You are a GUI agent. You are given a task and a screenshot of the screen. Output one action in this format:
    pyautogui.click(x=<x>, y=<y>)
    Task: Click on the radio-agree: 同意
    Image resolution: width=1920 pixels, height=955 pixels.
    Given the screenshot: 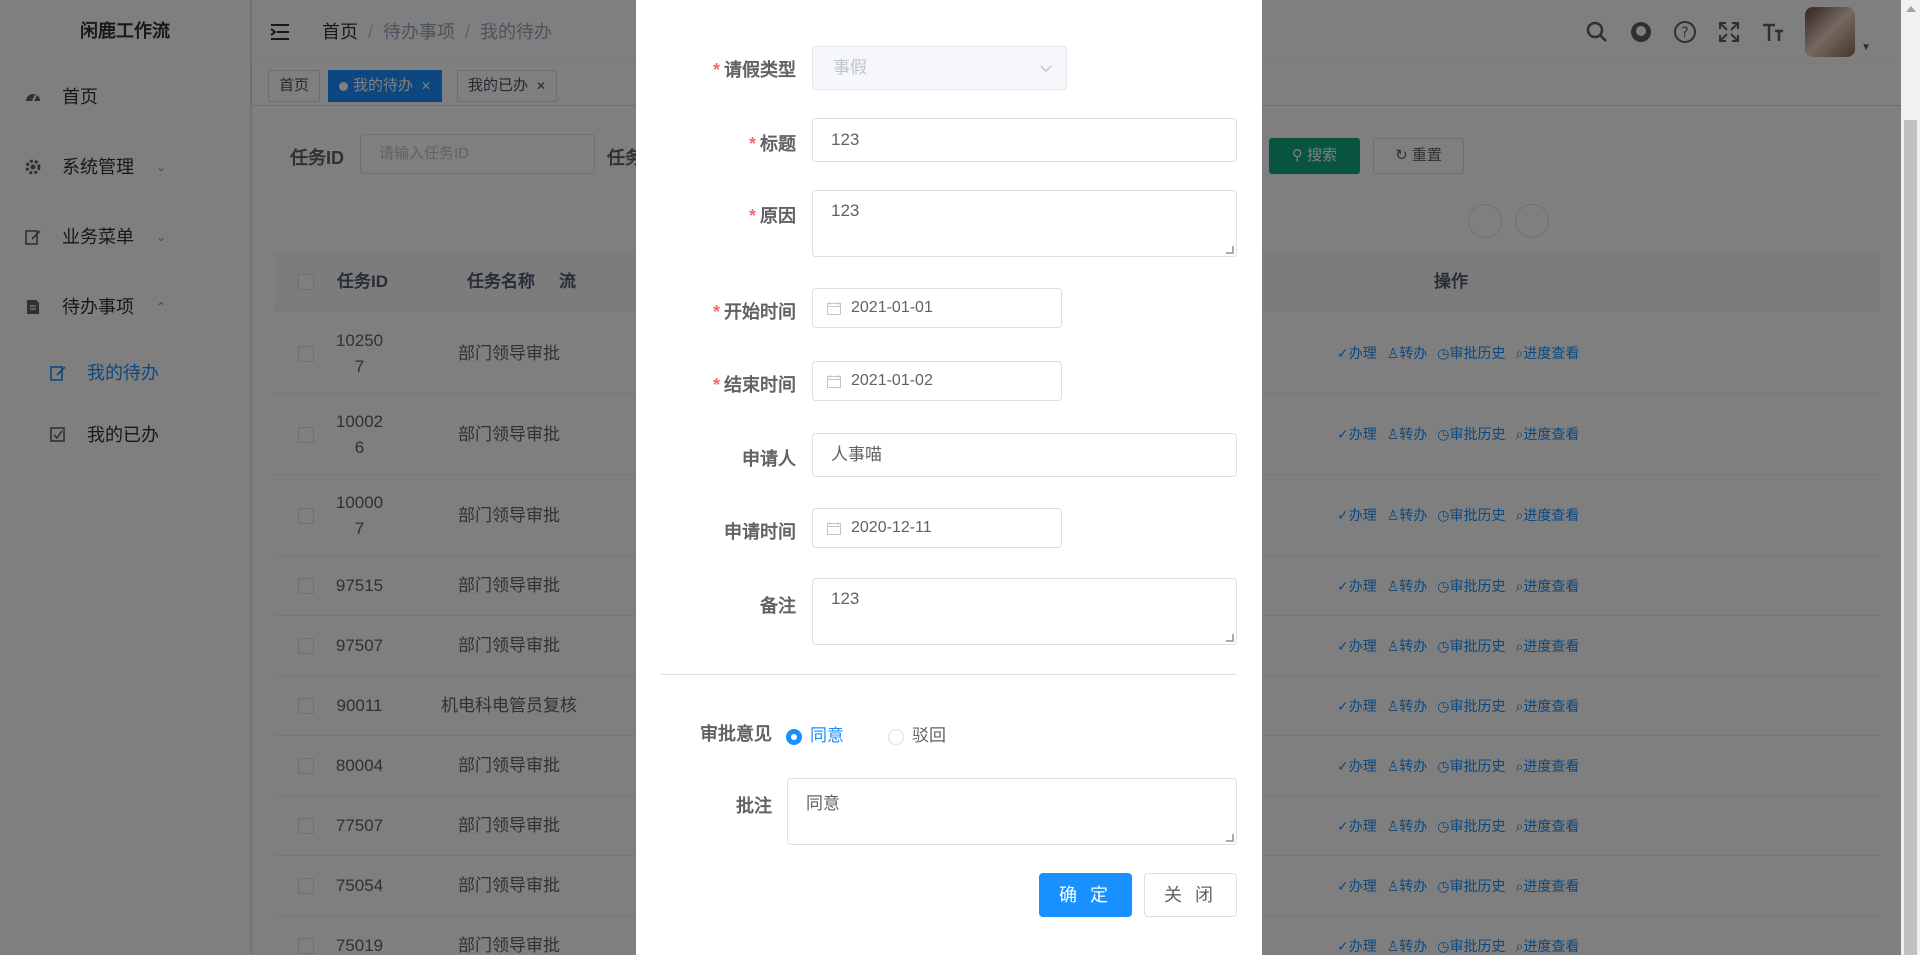 What is the action you would take?
    pyautogui.click(x=815, y=733)
    